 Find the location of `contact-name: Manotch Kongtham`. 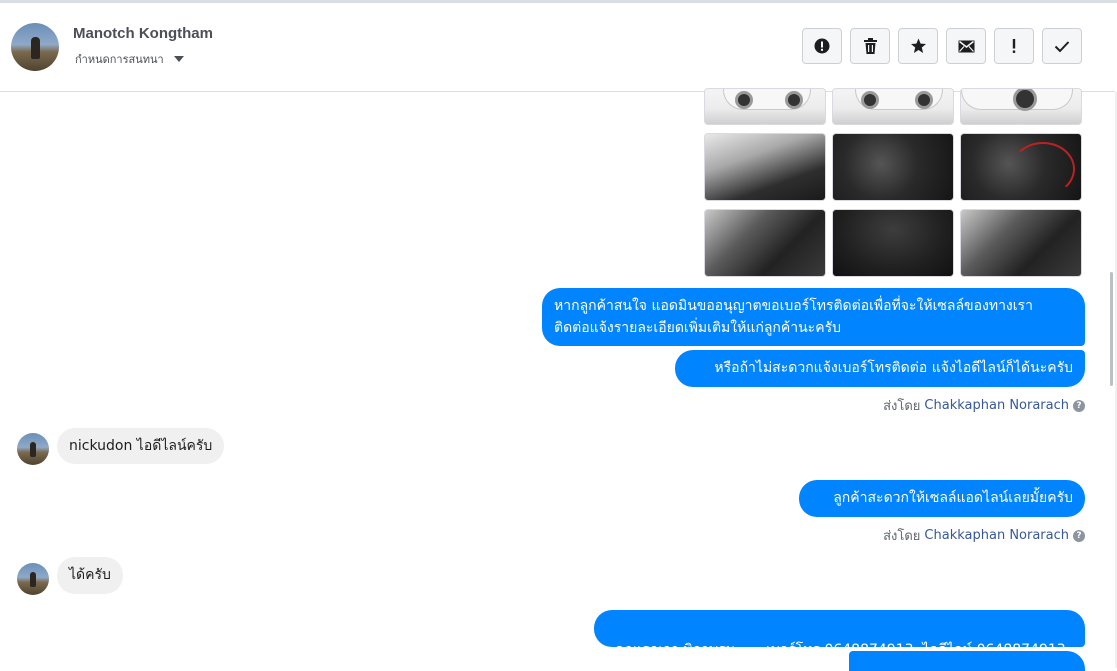

contact-name: Manotch Kongtham is located at coordinates (143, 33).